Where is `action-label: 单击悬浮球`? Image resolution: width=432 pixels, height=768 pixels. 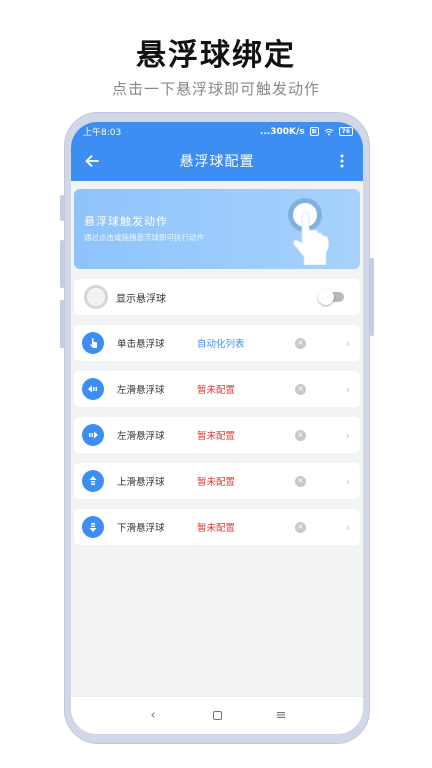
action-label: 单击悬浮球 is located at coordinates (141, 344).